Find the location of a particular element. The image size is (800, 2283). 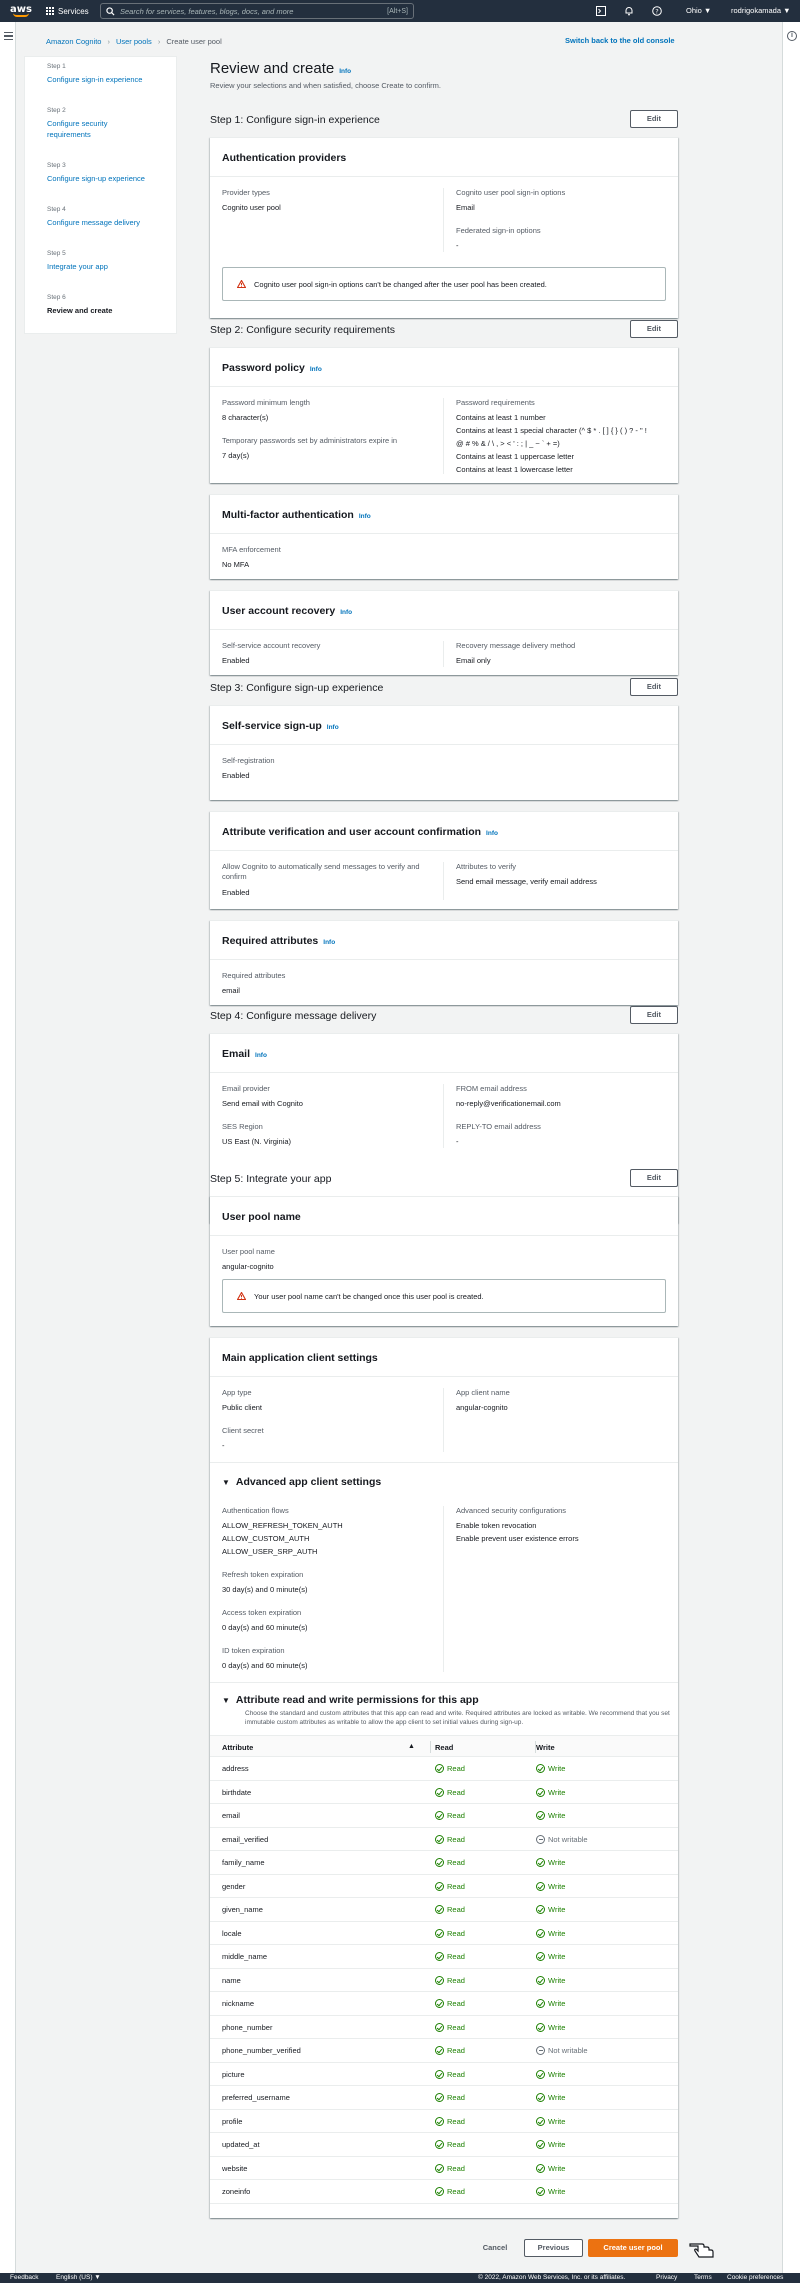

edit-step-4-button: Edit is located at coordinates (653, 1015).